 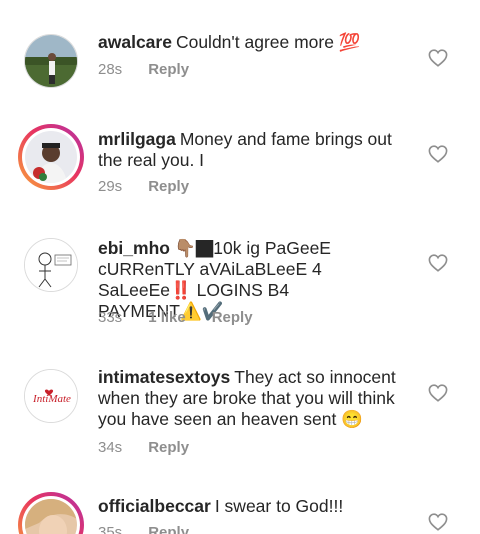 I want to click on avatar-logo: IntiMate, so click(x=51, y=396).